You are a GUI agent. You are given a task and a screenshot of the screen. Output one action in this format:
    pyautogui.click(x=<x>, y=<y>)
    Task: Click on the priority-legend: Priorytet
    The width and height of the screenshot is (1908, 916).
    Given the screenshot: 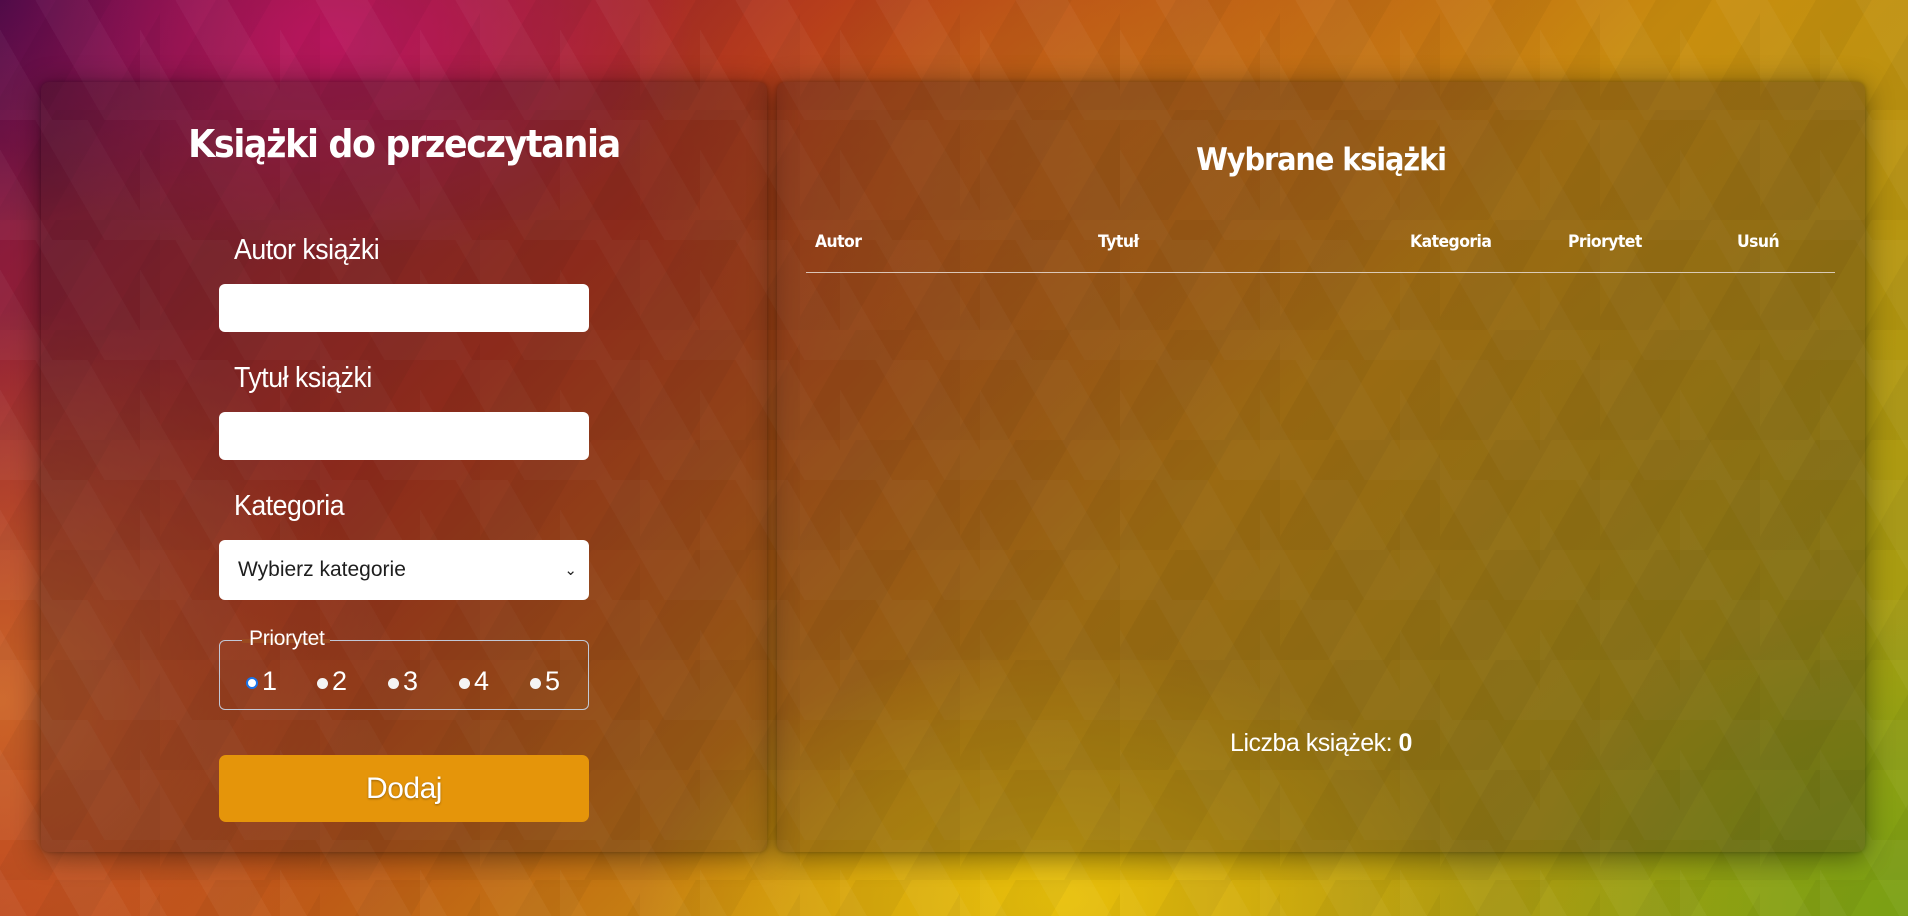 What is the action you would take?
    pyautogui.click(x=287, y=638)
    